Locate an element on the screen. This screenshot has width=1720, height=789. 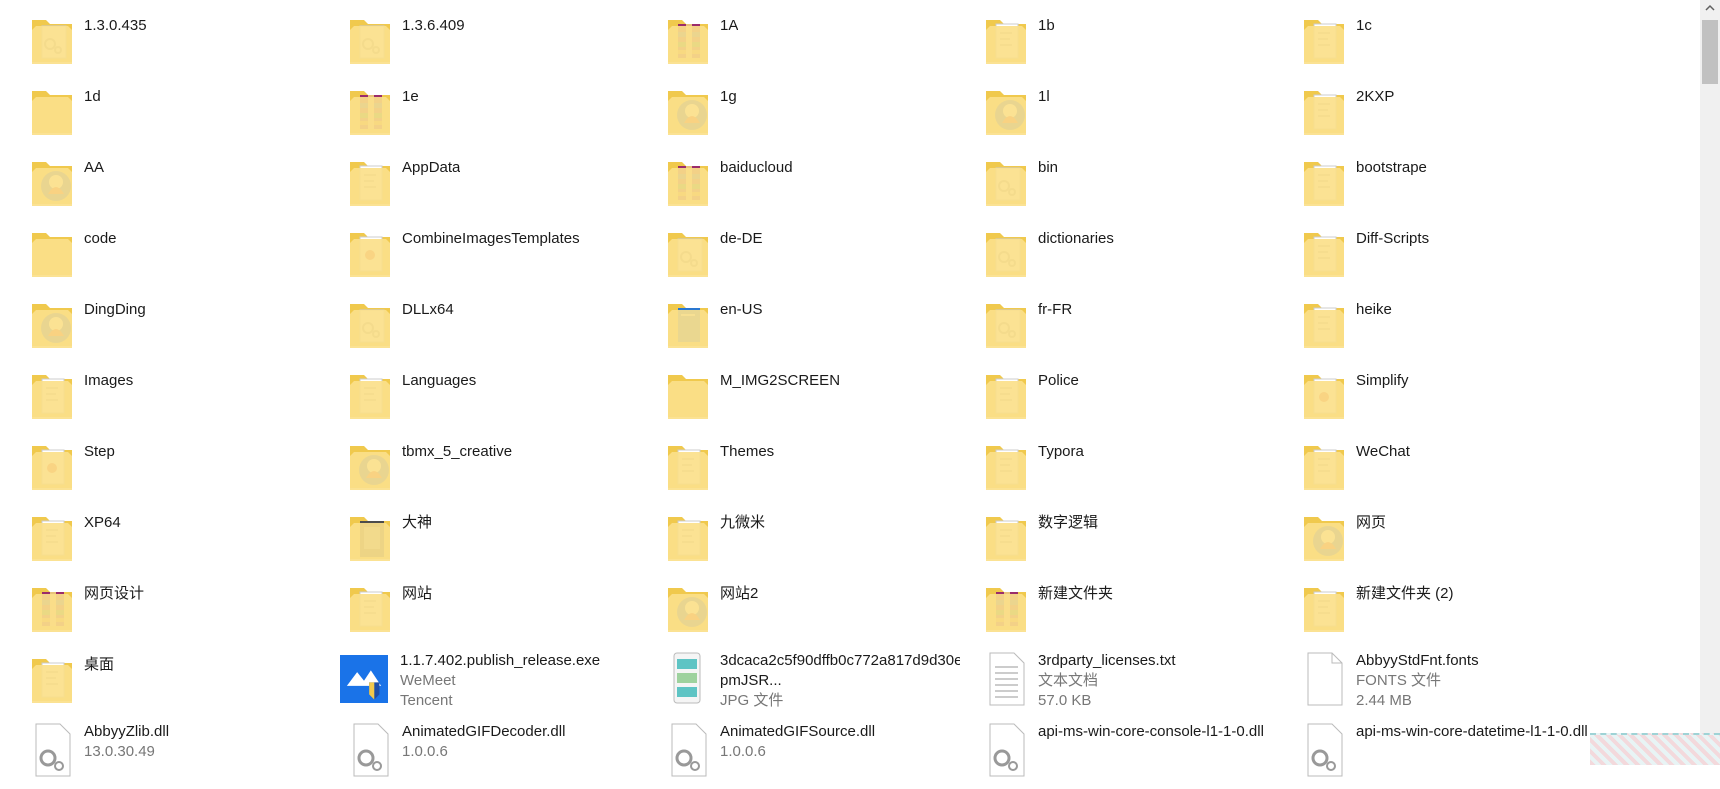
folder-item: heike is located at coordinates (1459, 327).